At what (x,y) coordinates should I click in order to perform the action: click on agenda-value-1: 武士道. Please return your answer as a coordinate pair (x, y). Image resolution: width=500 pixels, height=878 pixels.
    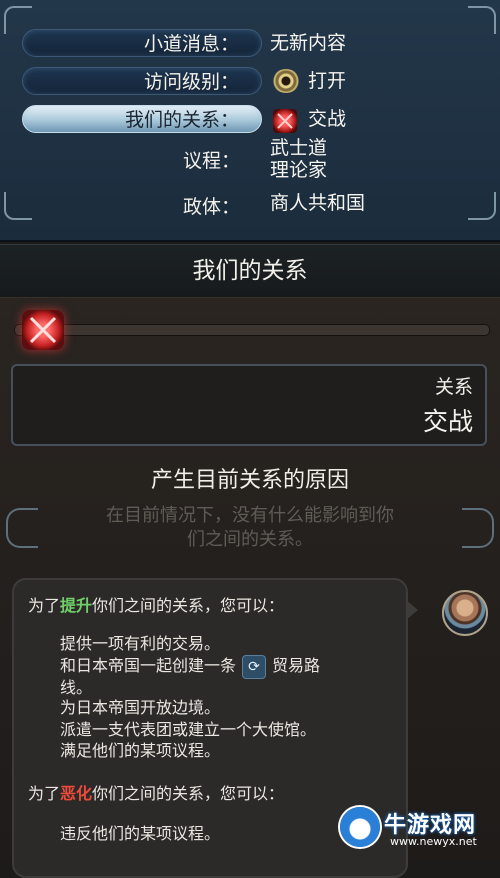
    Looking at the image, I should click on (299, 148).